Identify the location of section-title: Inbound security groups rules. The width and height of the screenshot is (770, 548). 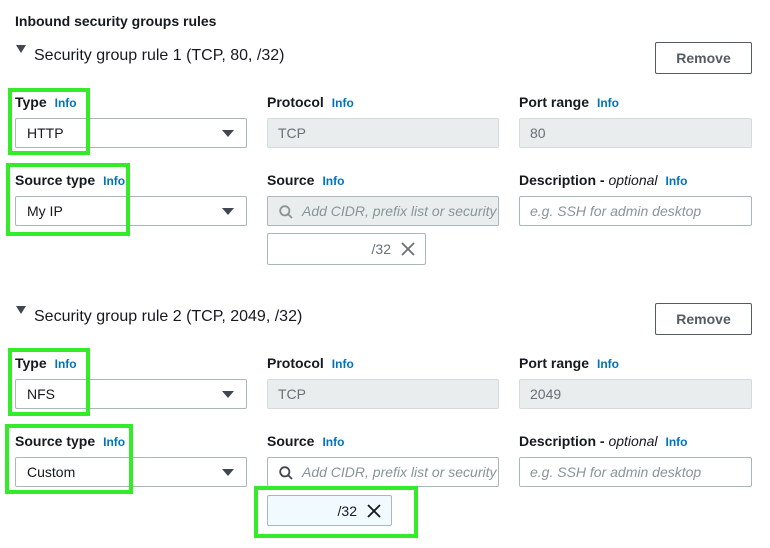
(116, 21).